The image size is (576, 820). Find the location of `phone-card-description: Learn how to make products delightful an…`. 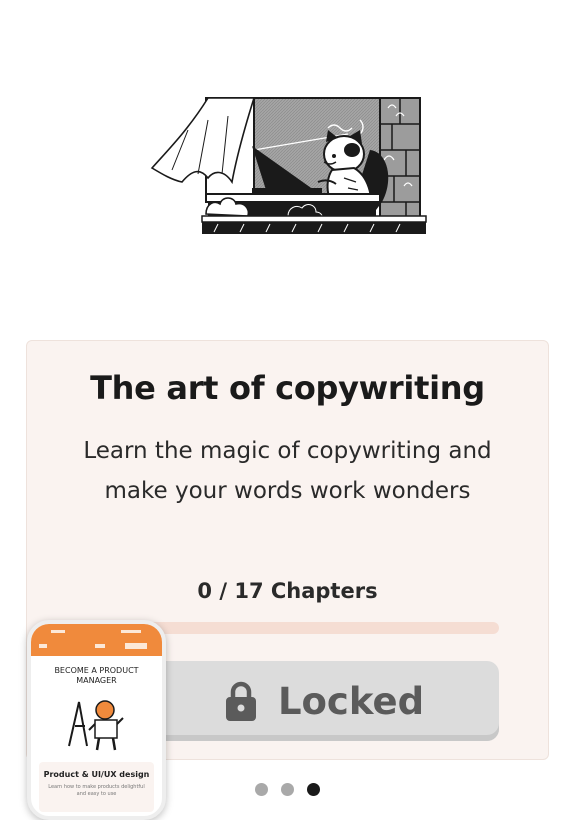

phone-card-description: Learn how to make products delightful an… is located at coordinates (96, 790).